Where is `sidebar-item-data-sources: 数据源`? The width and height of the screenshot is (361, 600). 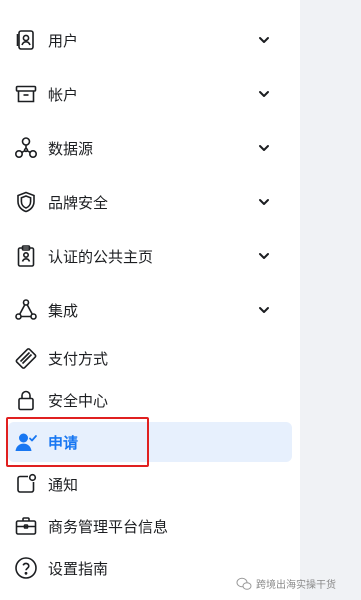 sidebar-item-data-sources: 数据源 is located at coordinates (150, 148).